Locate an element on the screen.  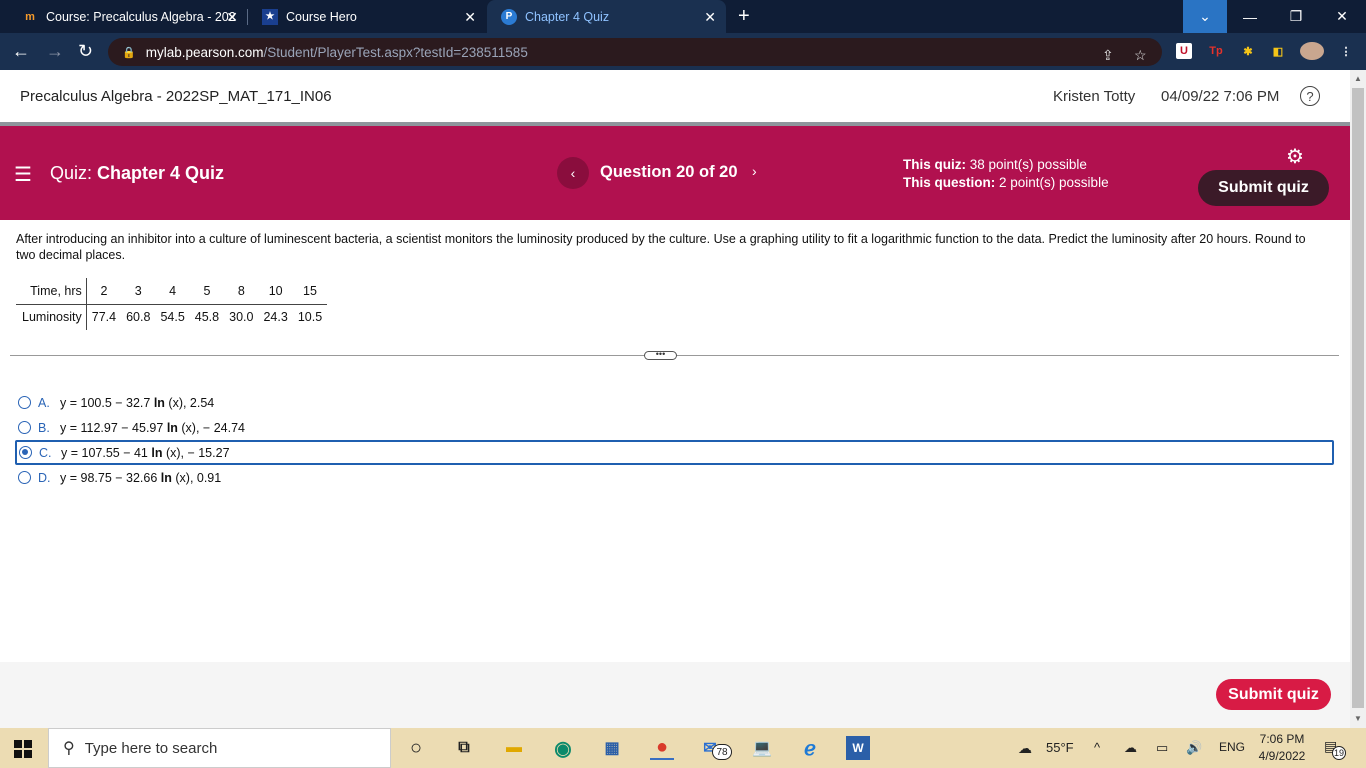
table-cell: 8 is located at coordinates (241, 291).